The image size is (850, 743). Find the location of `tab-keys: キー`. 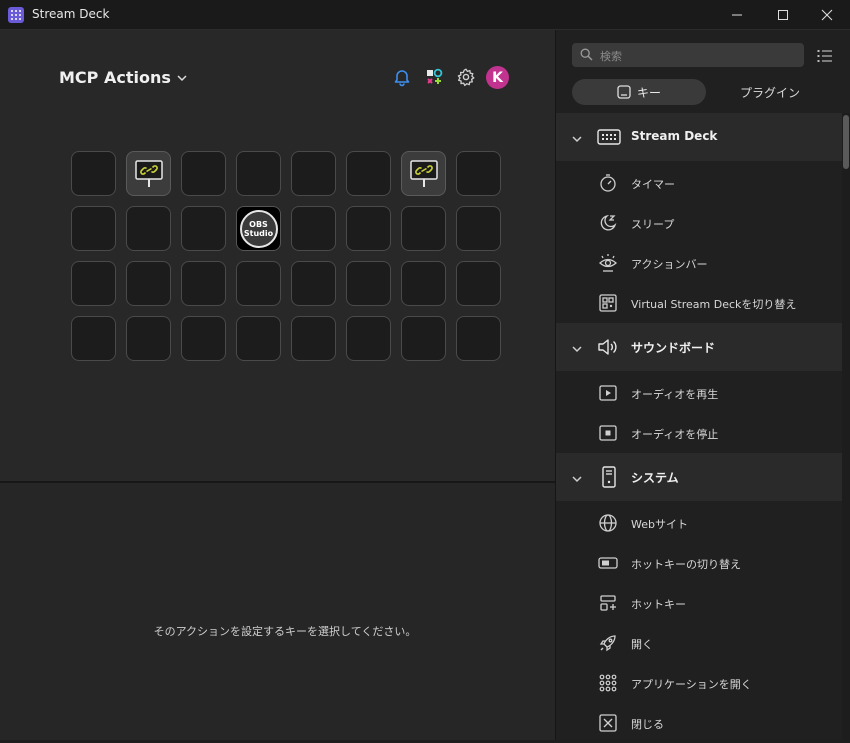

tab-keys: キー is located at coordinates (639, 92).